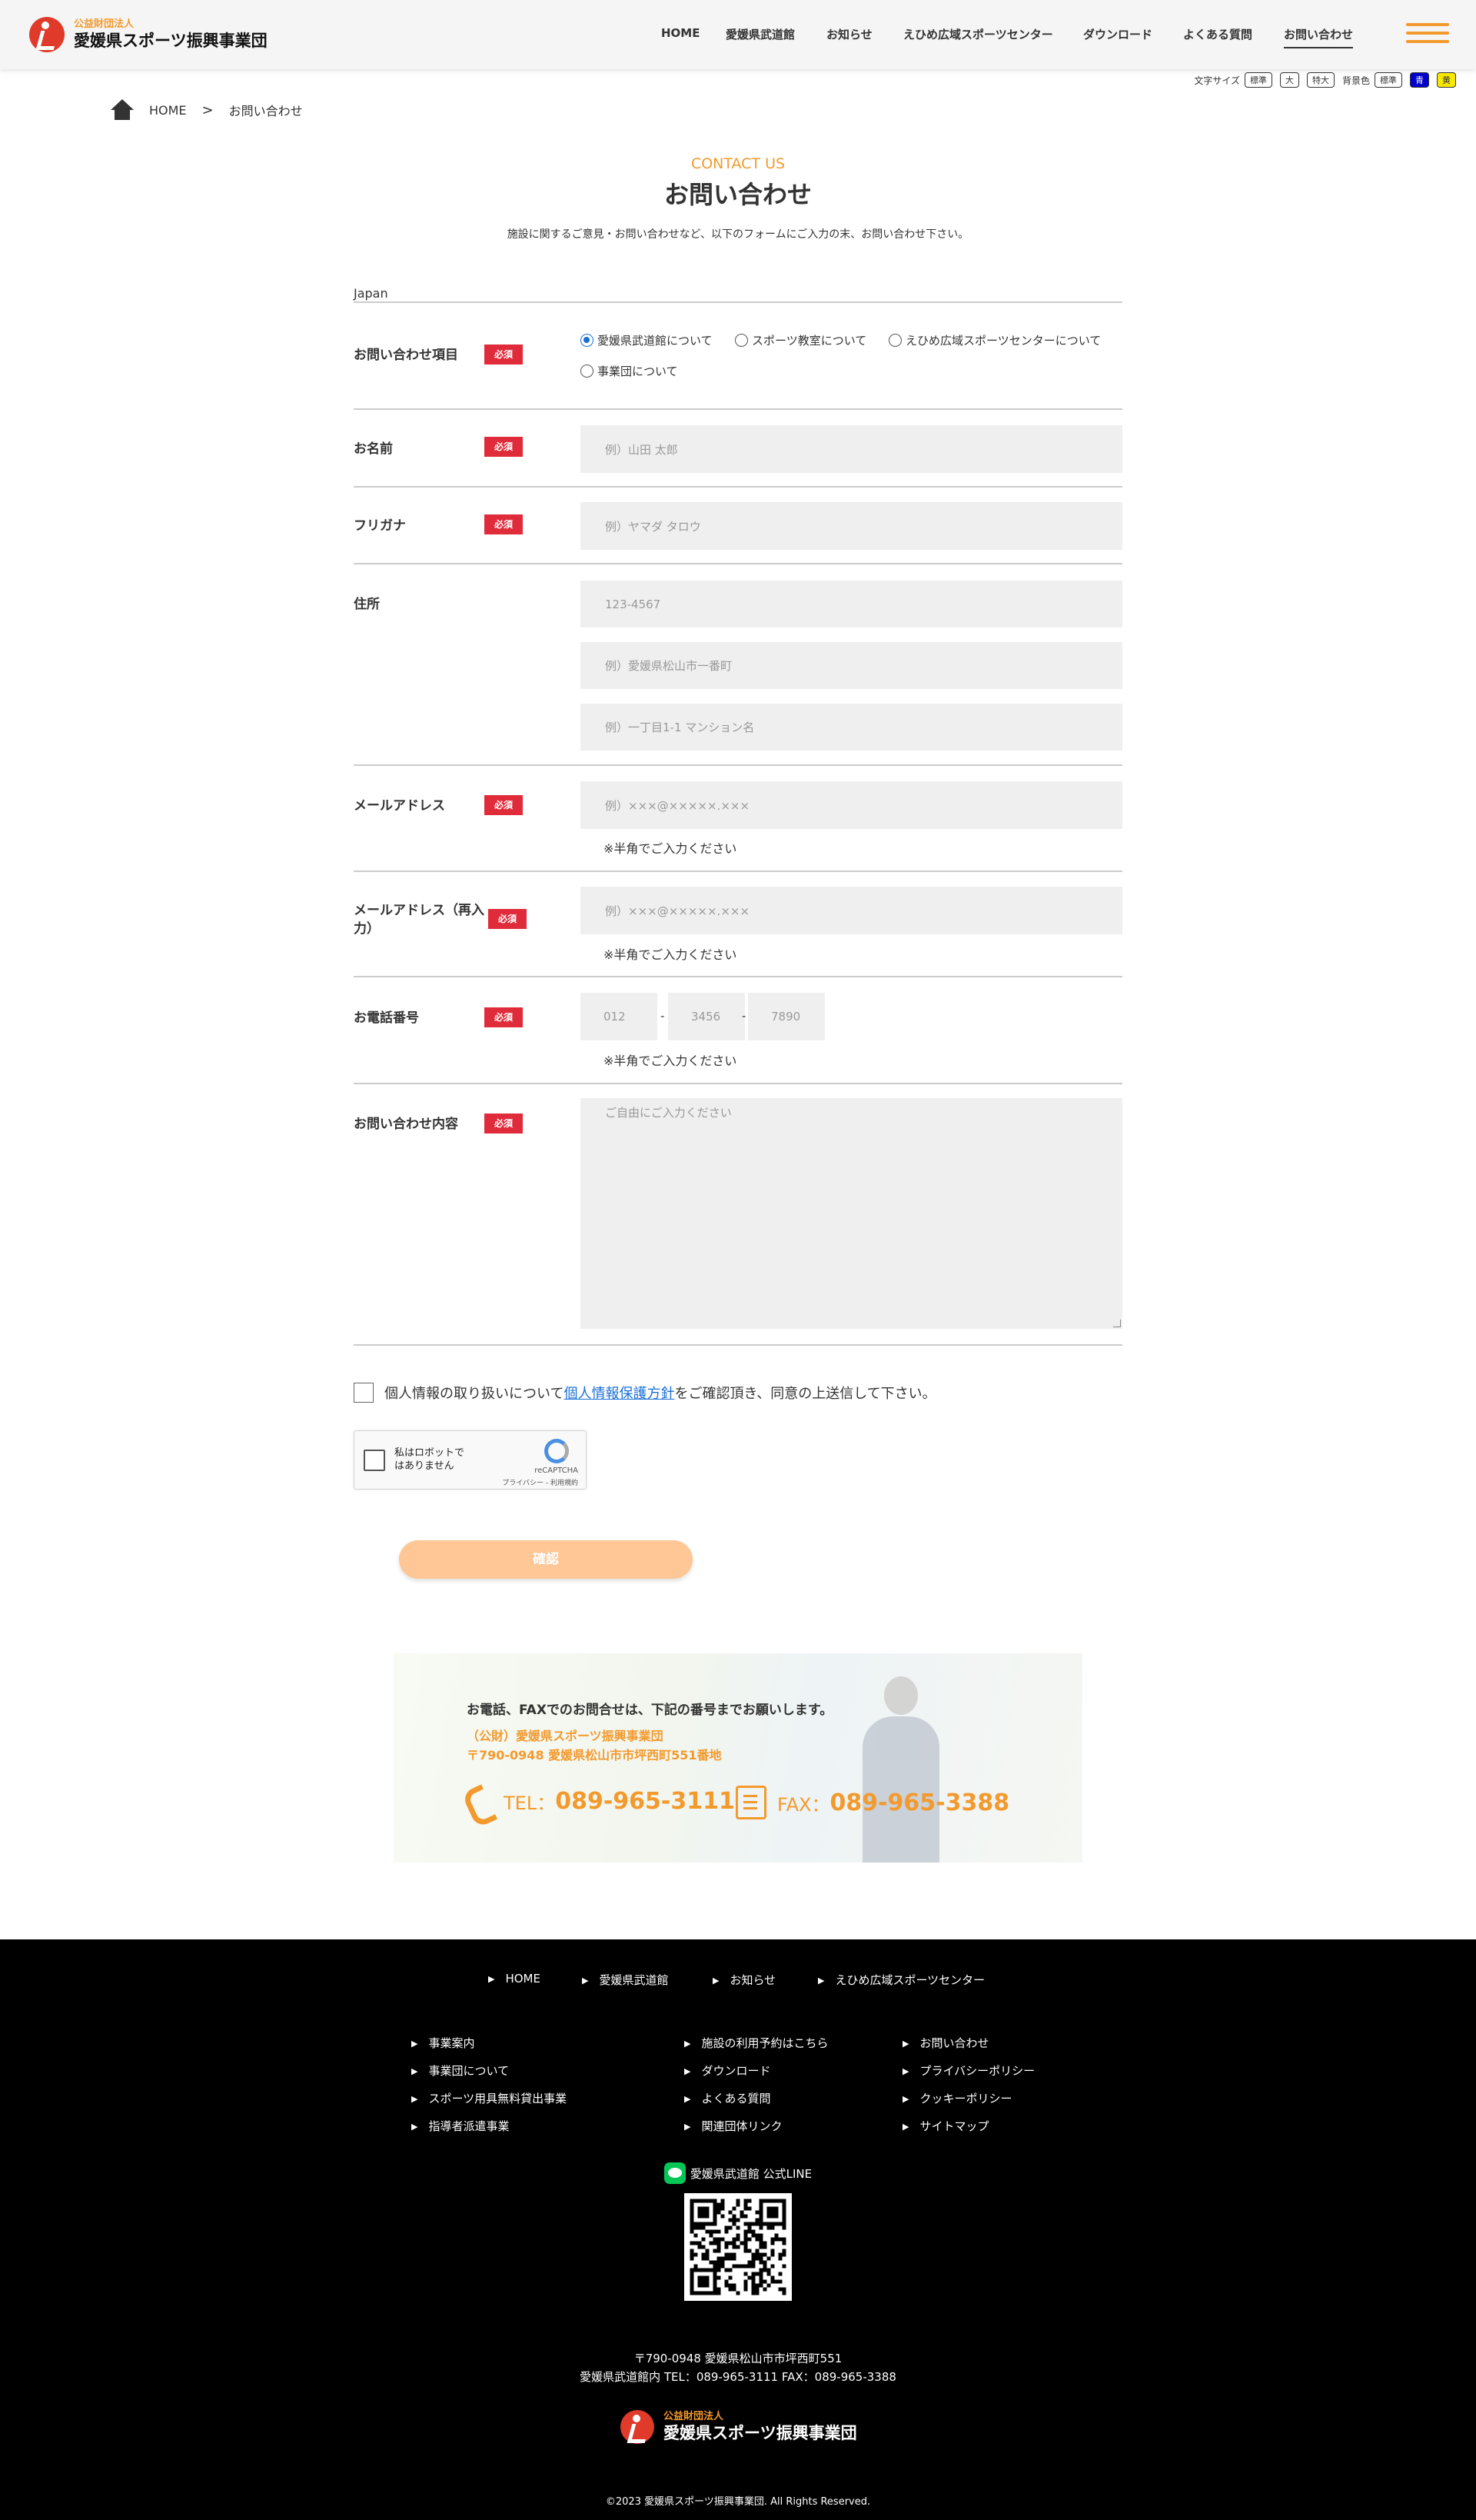 This screenshot has width=1476, height=2520. I want to click on footer-link-cookie: クッキーポリシー, so click(957, 2098).